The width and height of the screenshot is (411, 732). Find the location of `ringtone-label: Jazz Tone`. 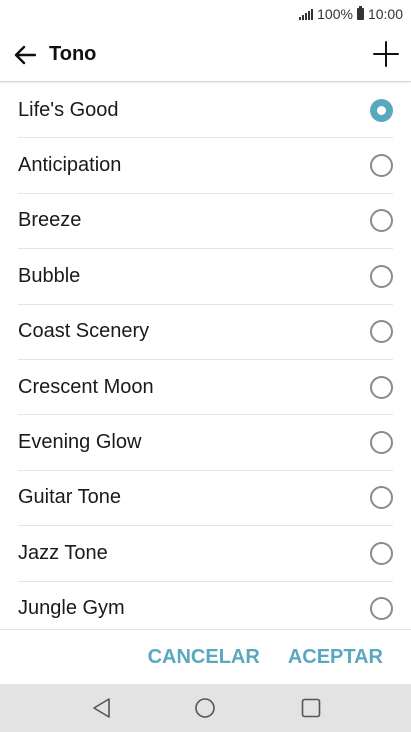

ringtone-label: Jazz Tone is located at coordinates (63, 552).